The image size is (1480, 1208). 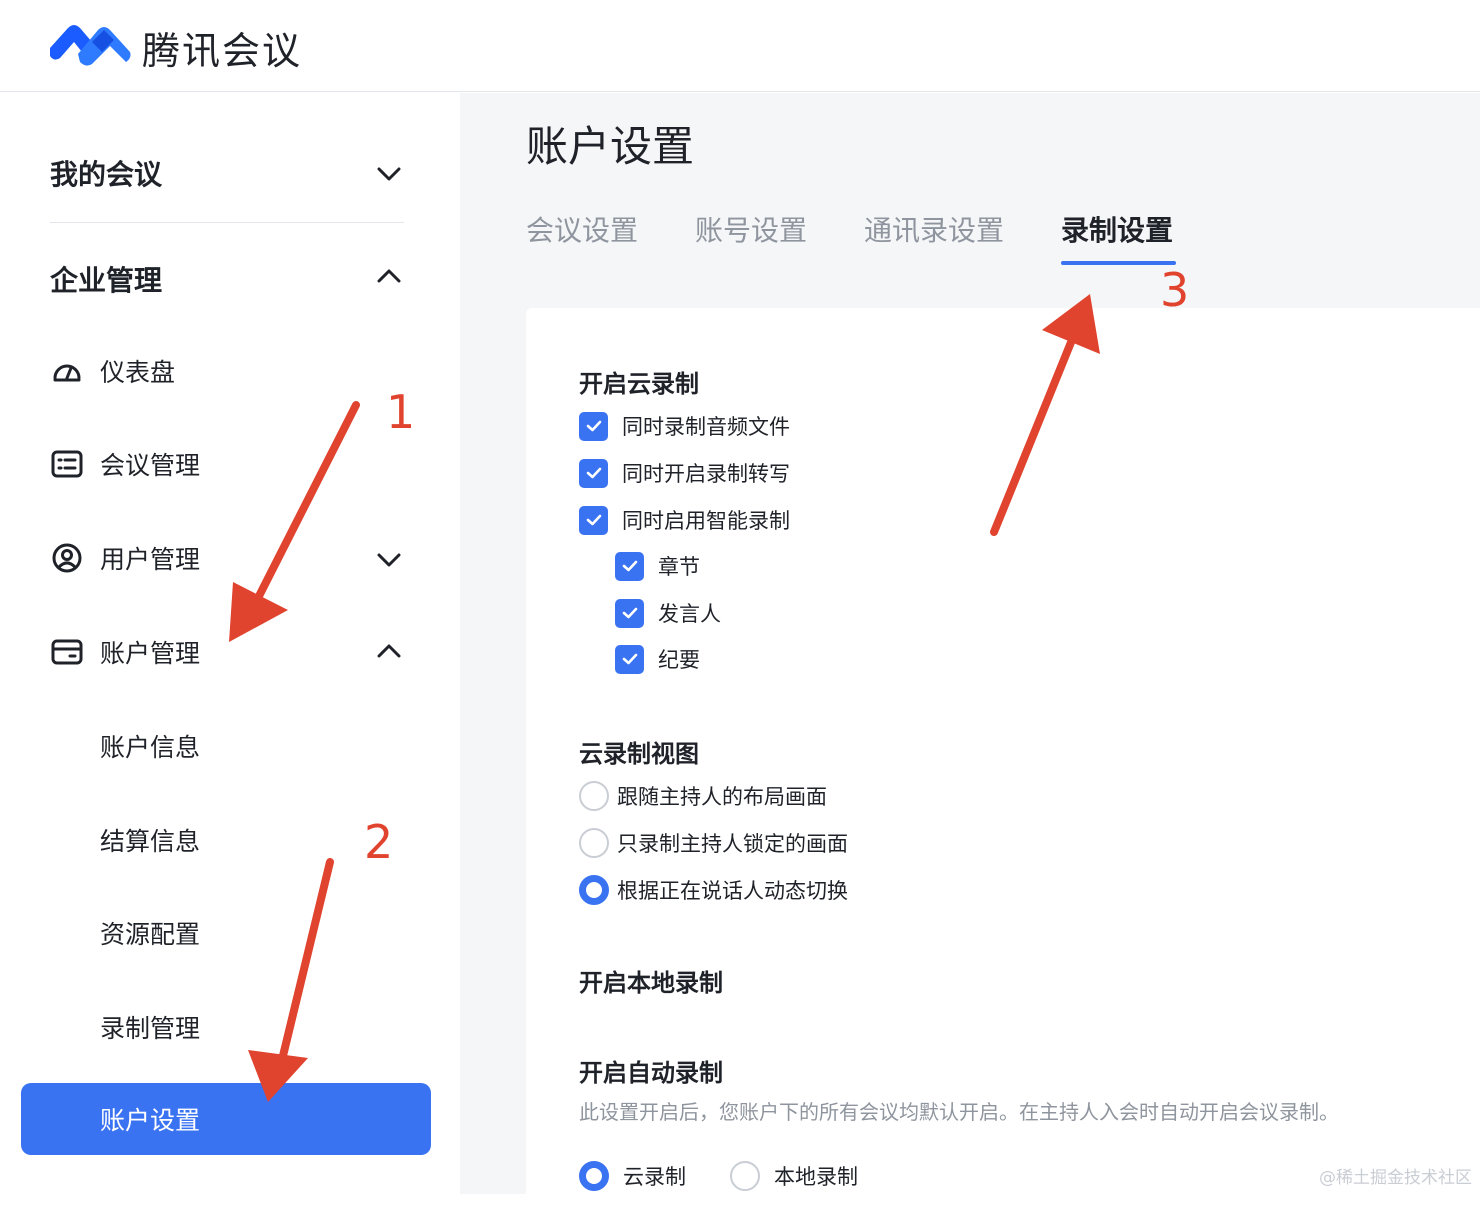 I want to click on annotation-number-3: 3, so click(x=1174, y=290).